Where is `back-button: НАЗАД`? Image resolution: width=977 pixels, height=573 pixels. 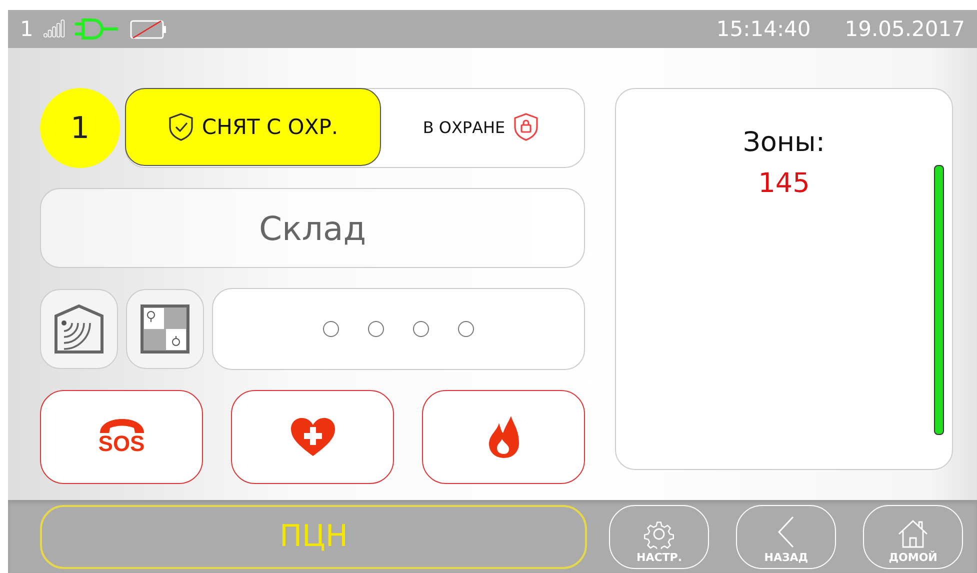
back-button: НАЗАД is located at coordinates (786, 536).